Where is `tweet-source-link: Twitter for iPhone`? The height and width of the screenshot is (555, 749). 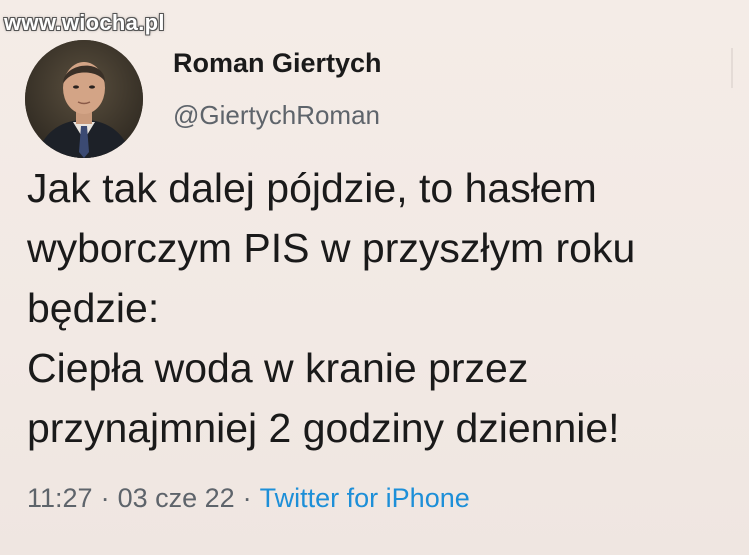
tweet-source-link: Twitter for iPhone is located at coordinates (365, 498).